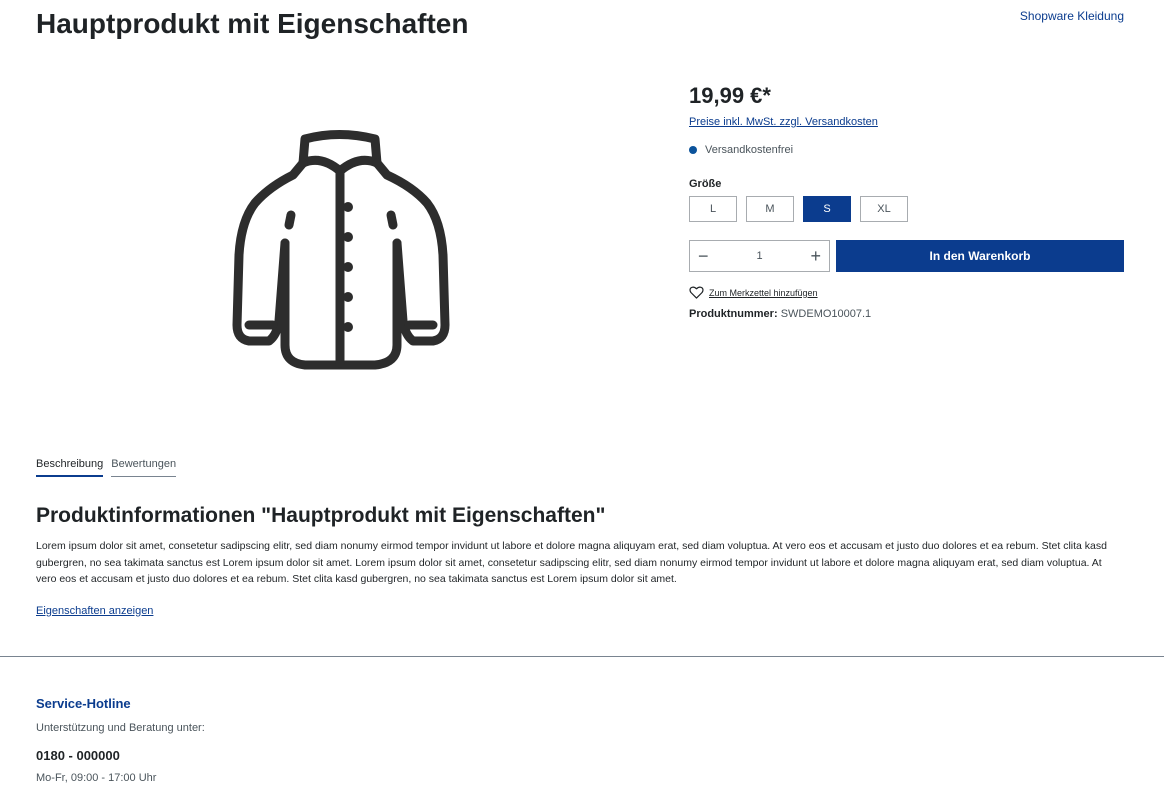 This screenshot has height=800, width=1164. What do you see at coordinates (703, 256) in the screenshot?
I see `minus-icon: −` at bounding box center [703, 256].